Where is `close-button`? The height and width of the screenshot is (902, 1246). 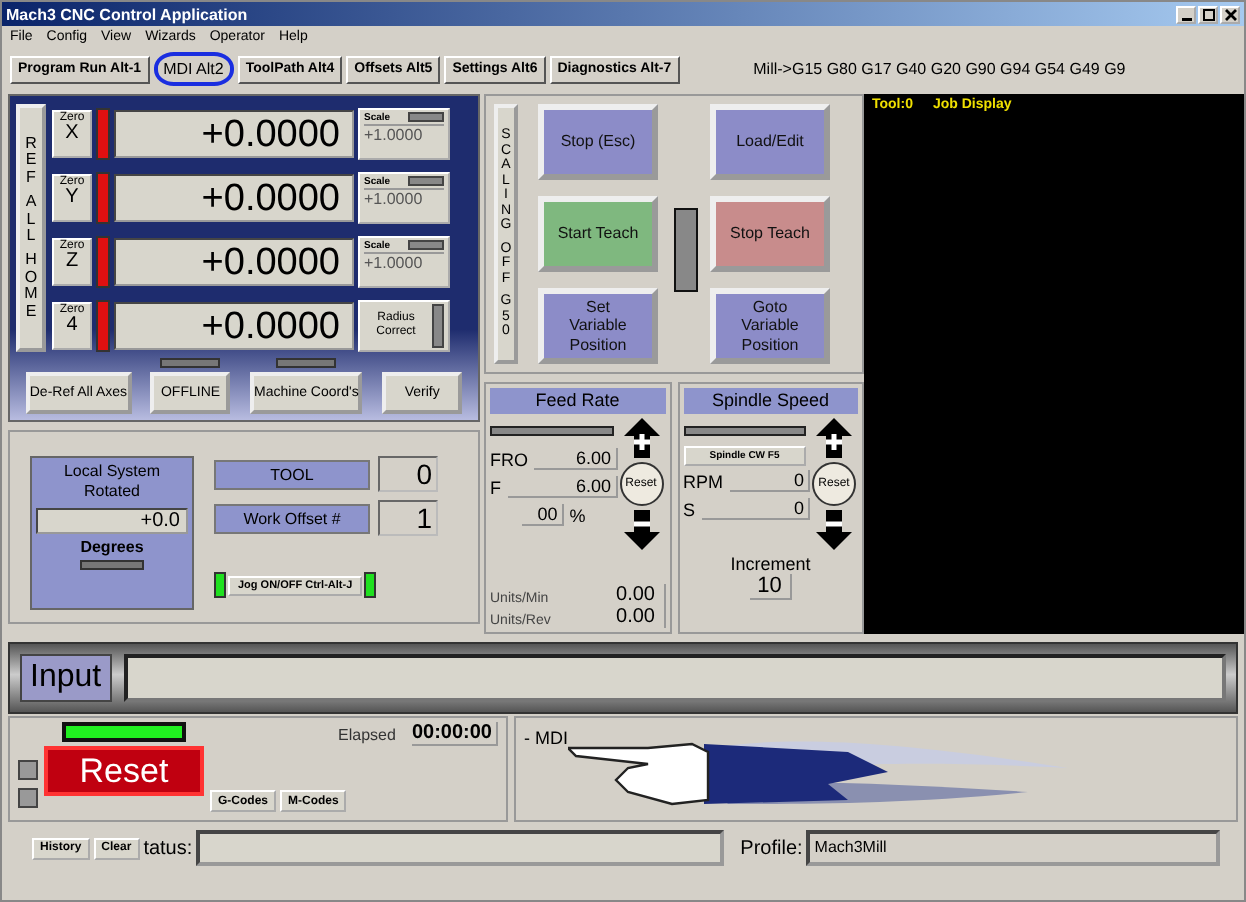
close-button is located at coordinates (1230, 14).